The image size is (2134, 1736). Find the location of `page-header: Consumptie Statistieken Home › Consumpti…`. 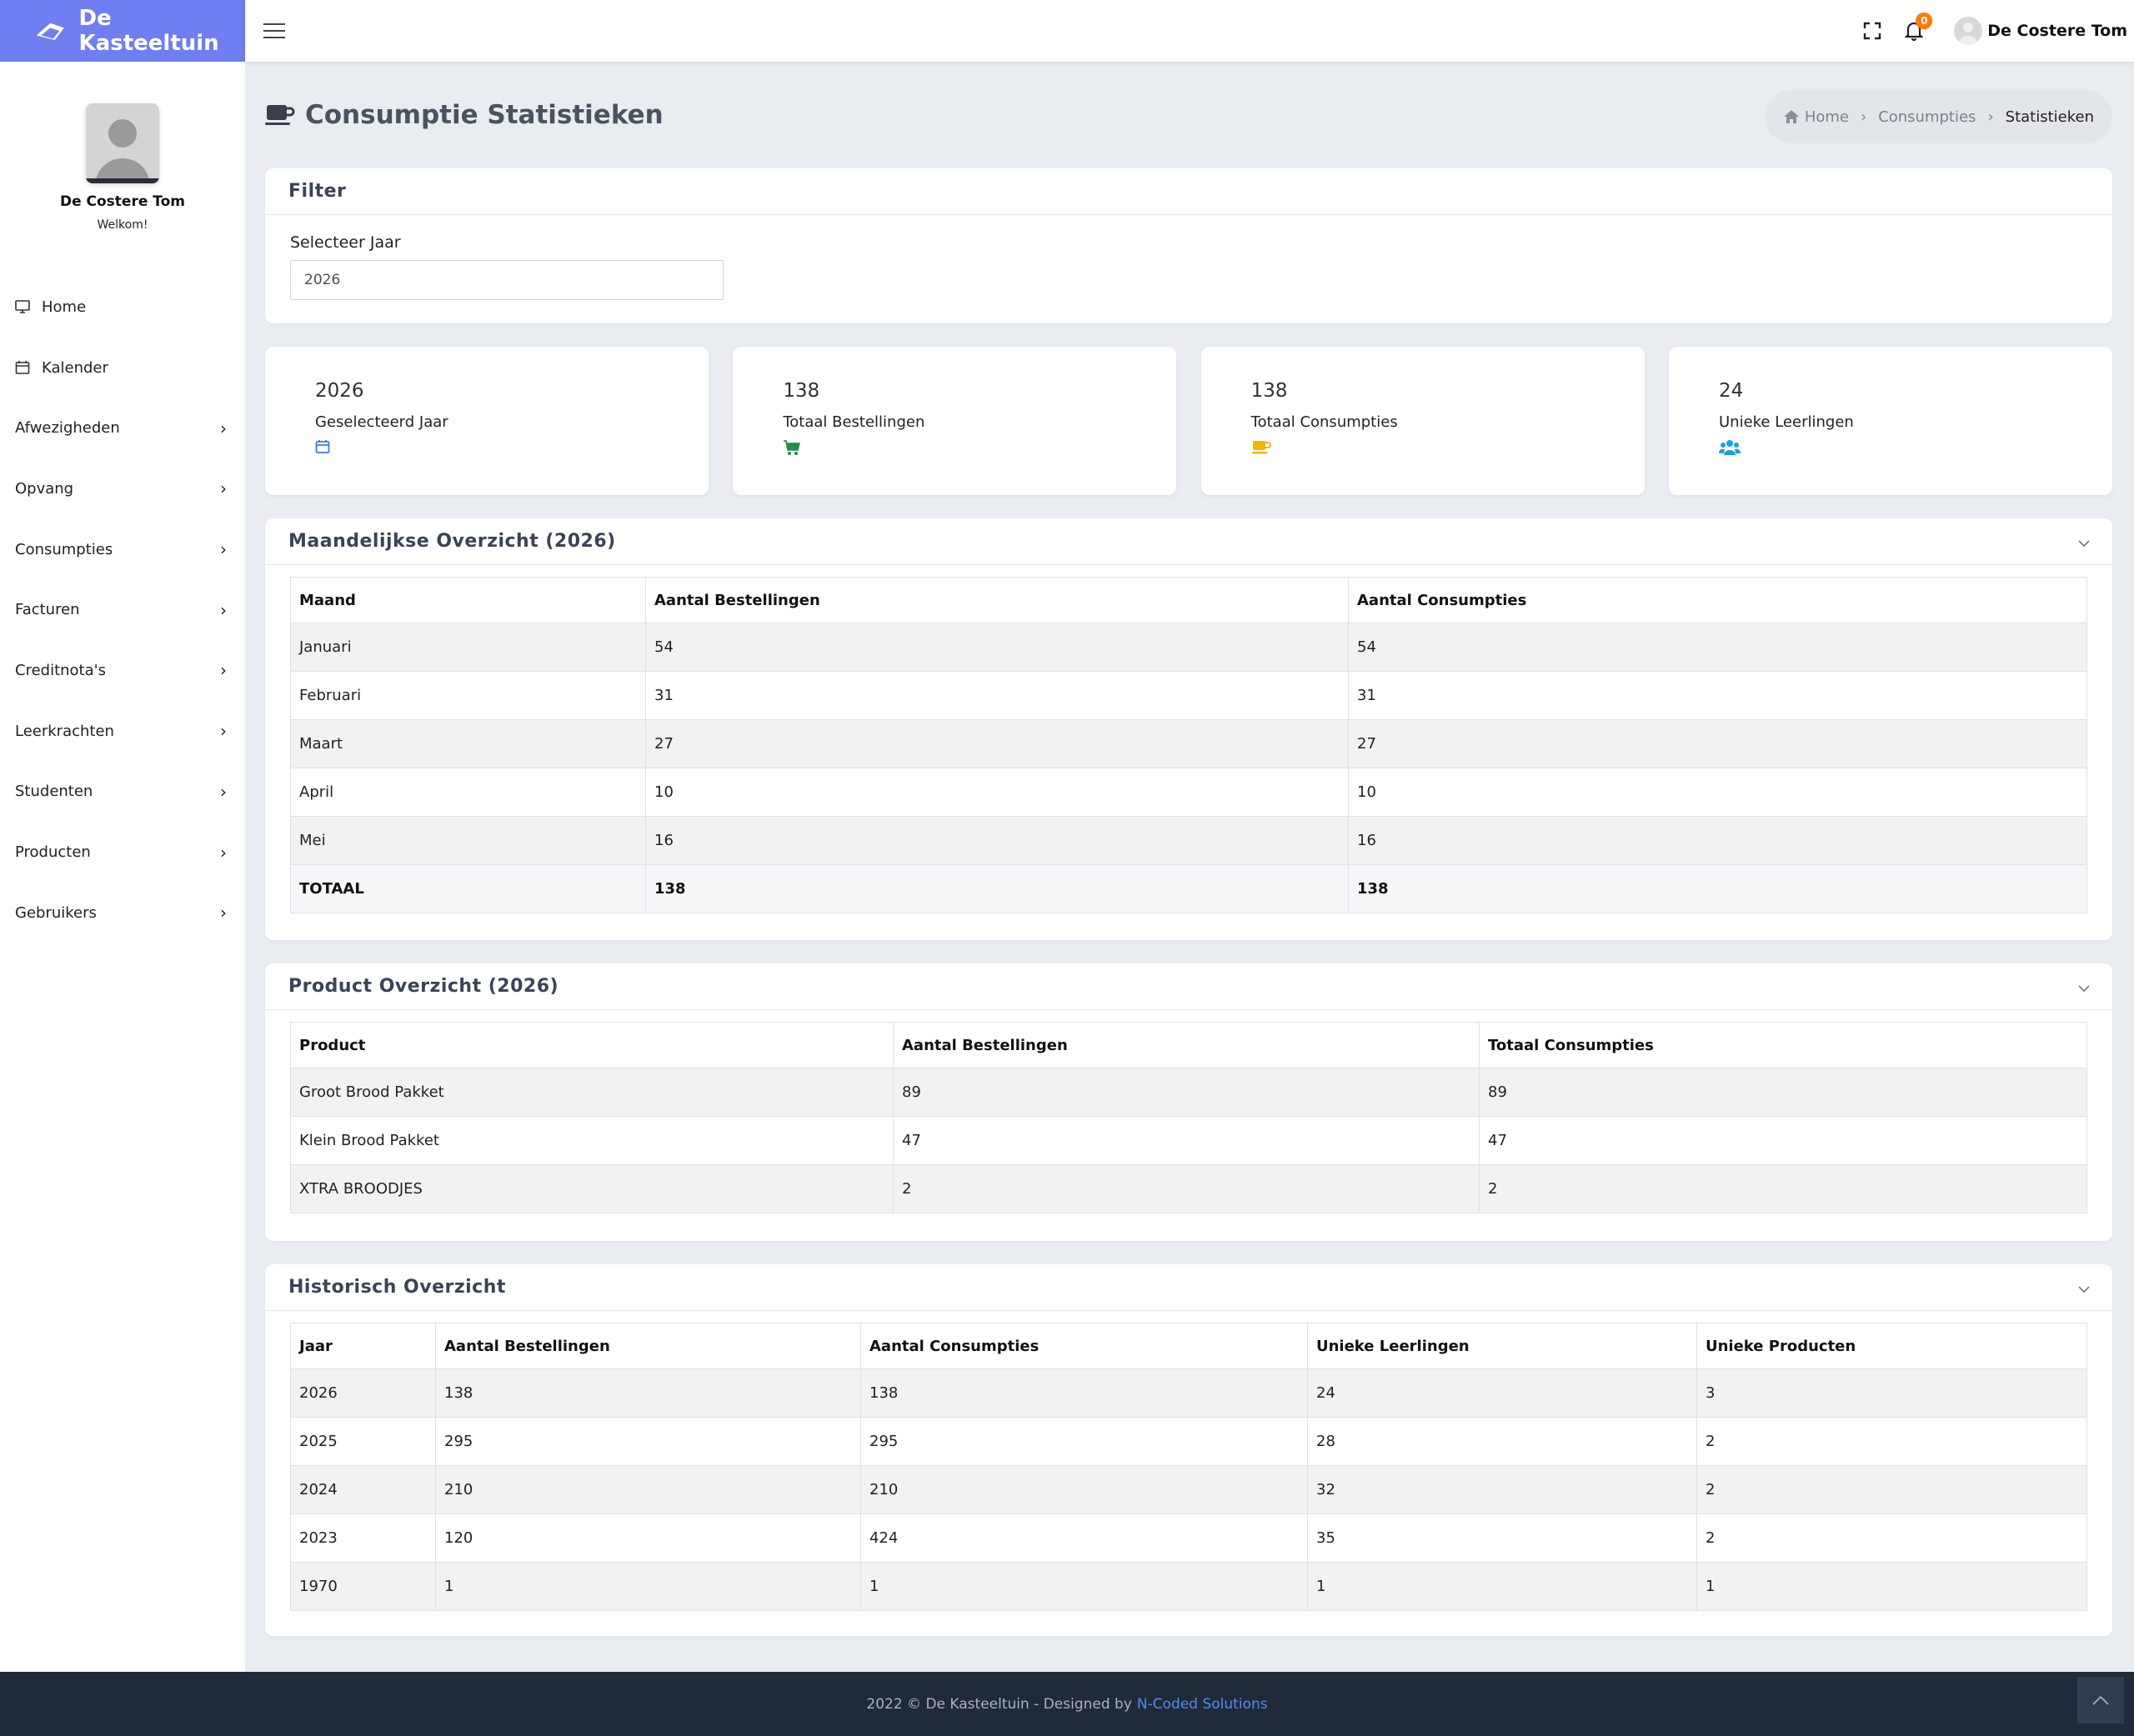

page-header: Consumptie Statistieken Home › Consumpti… is located at coordinates (1188, 115).